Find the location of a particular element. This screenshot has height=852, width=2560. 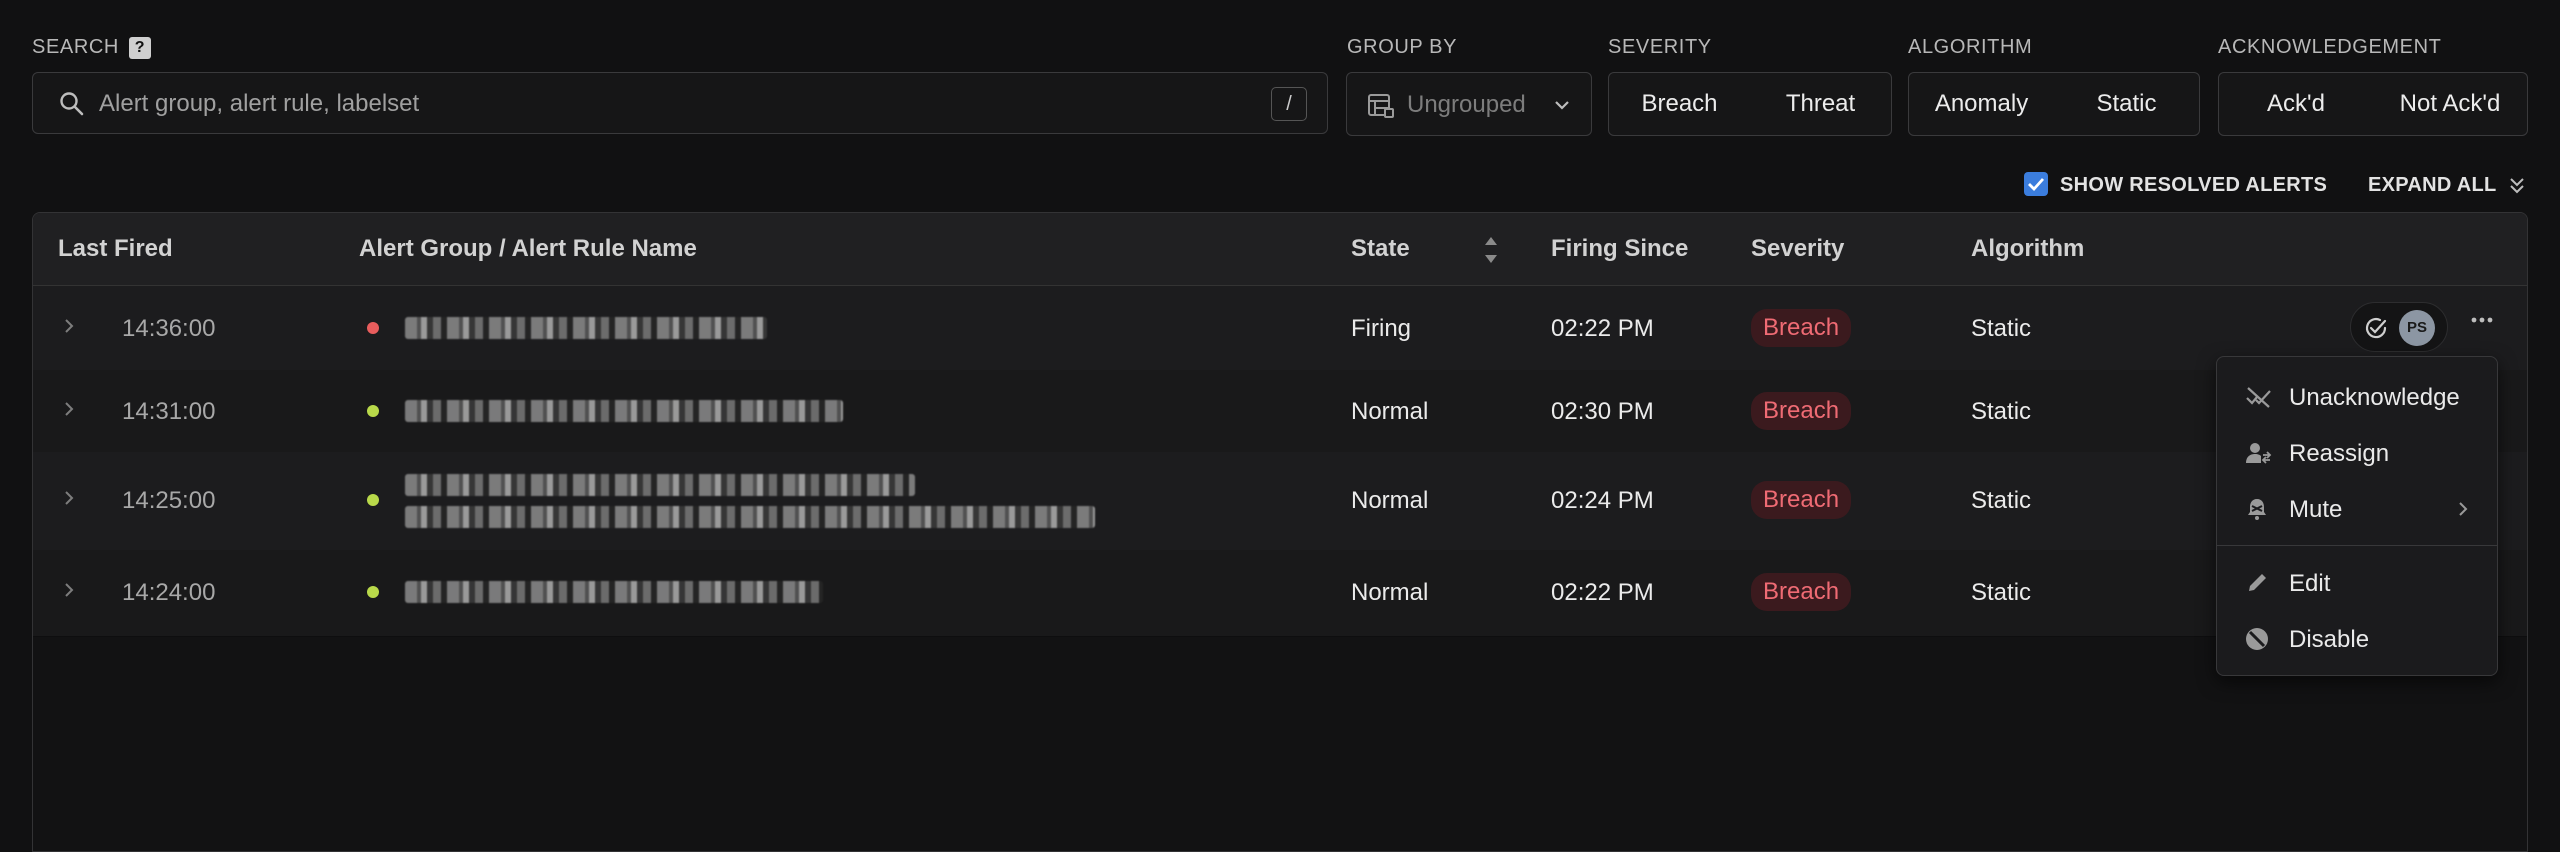

menu-item-edit: Edit is located at coordinates (2357, 583).